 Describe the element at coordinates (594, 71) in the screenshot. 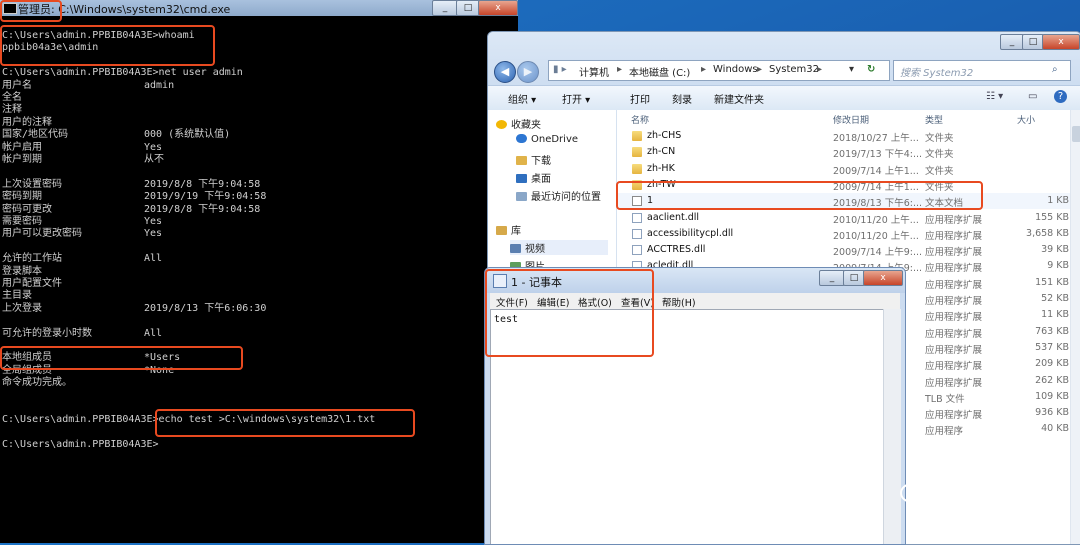

I see `breadcrumb-computer: 计算机` at that location.